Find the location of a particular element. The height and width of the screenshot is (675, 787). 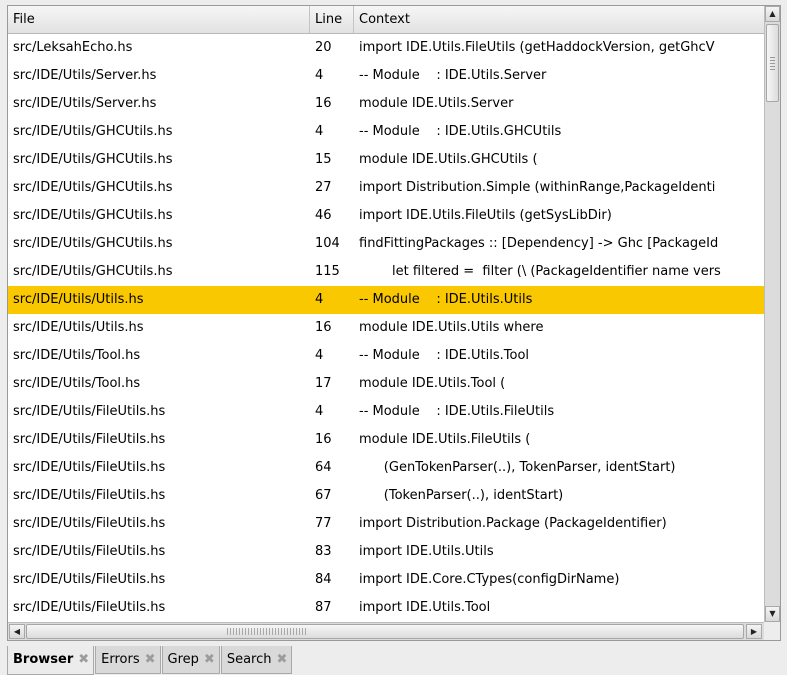

row-line-cell: 27 is located at coordinates (323, 187).